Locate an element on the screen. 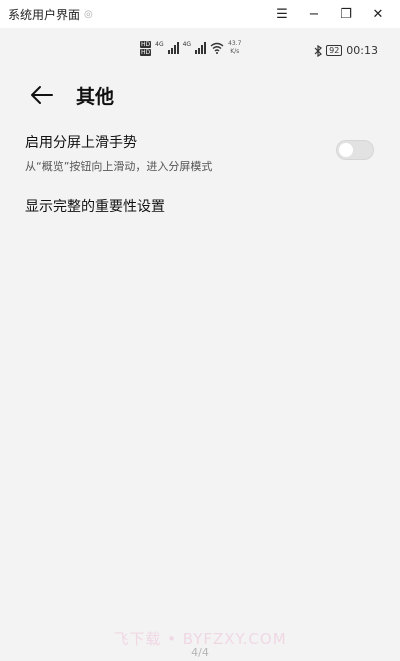  battery-icon: 92 is located at coordinates (334, 50).